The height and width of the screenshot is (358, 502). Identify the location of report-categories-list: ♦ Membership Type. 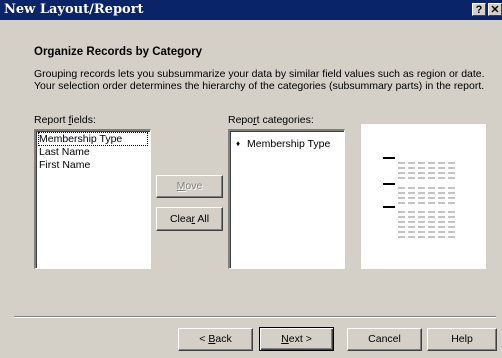
(286, 199).